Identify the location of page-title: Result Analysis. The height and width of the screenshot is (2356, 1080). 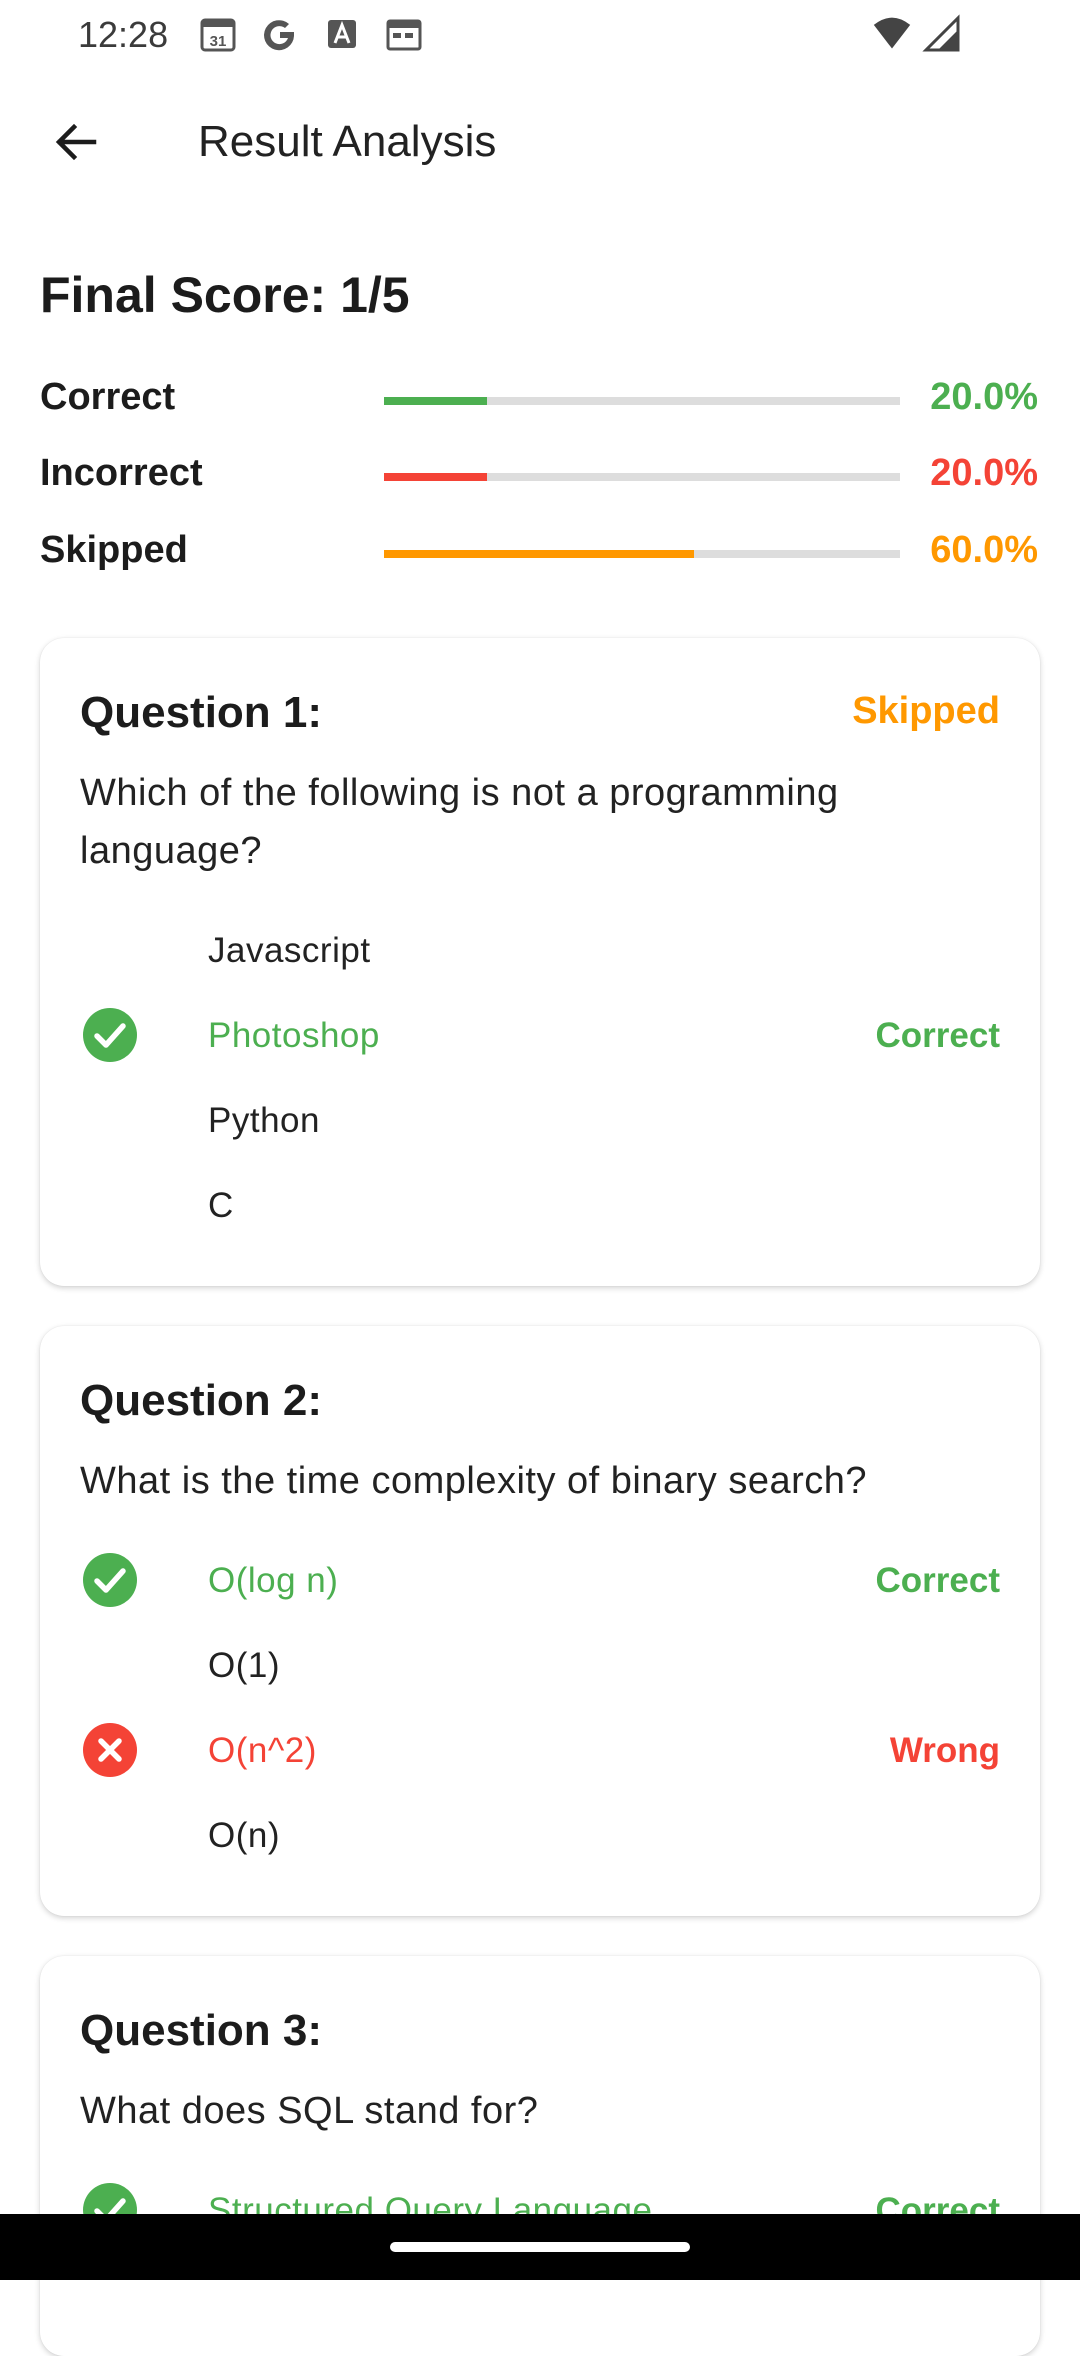
(347, 141).